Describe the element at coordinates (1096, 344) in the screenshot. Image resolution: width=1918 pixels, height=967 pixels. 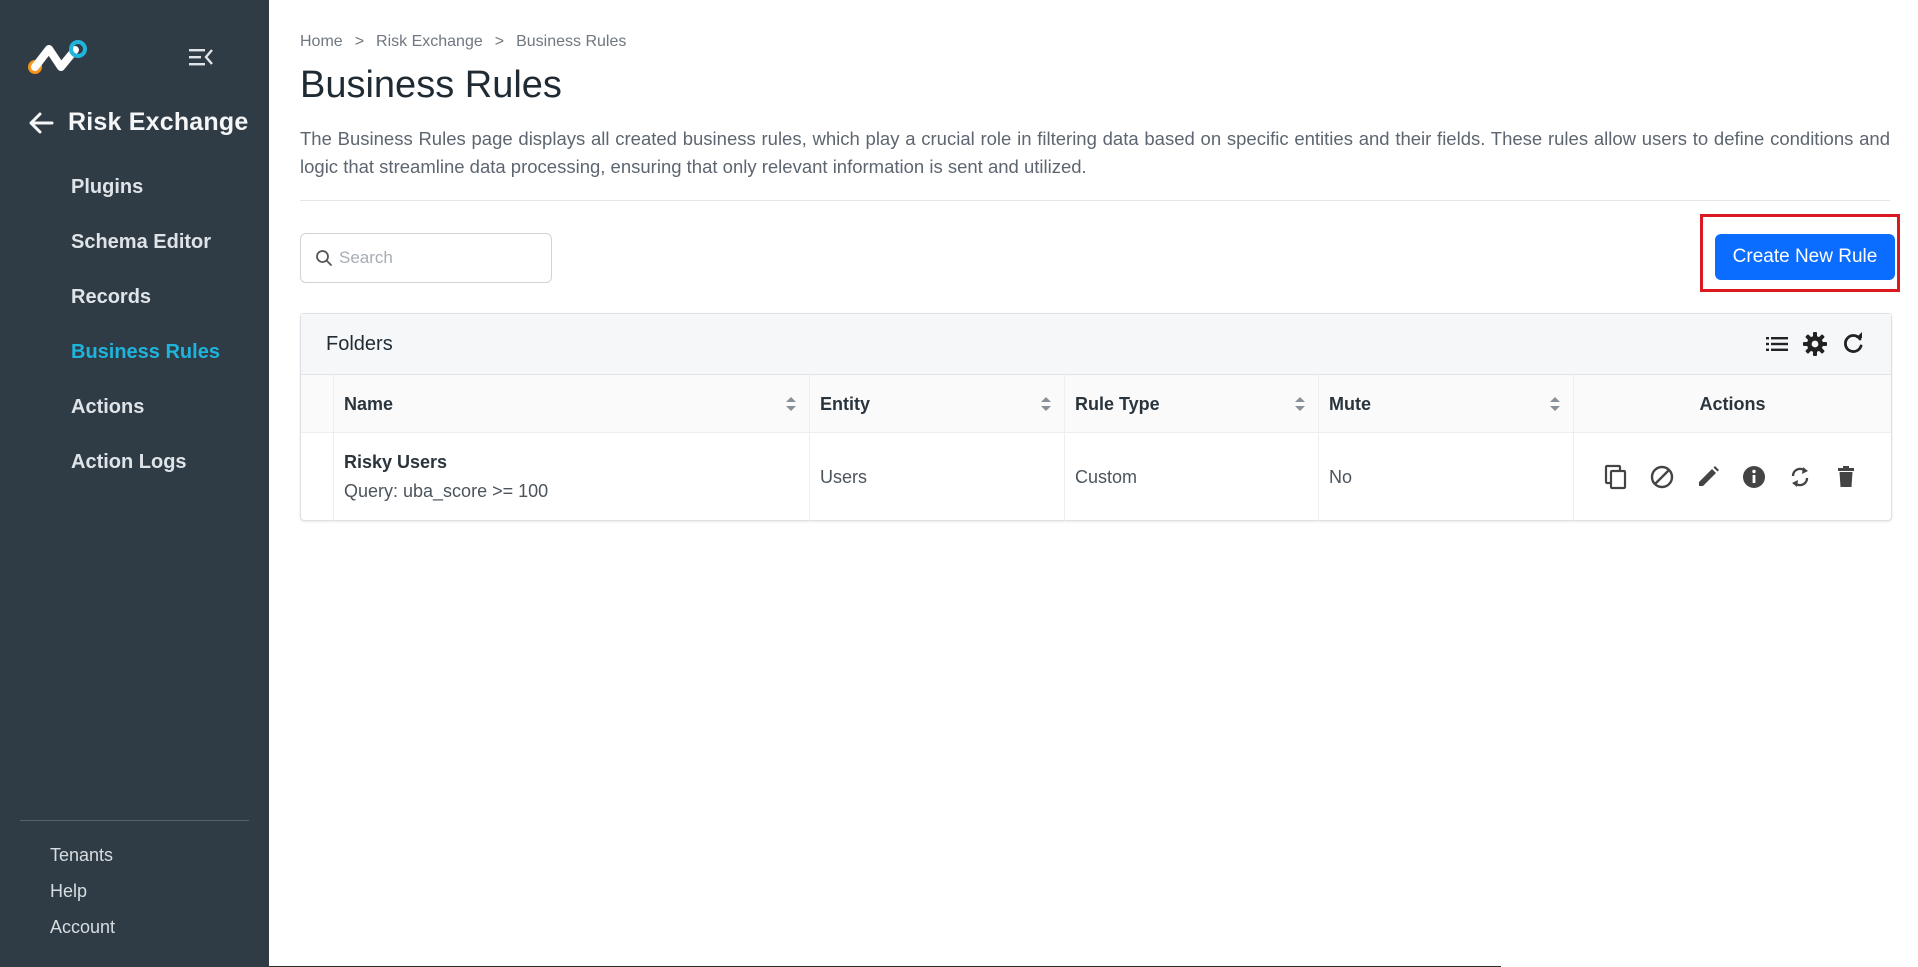
I see `folders-header: Folders` at that location.